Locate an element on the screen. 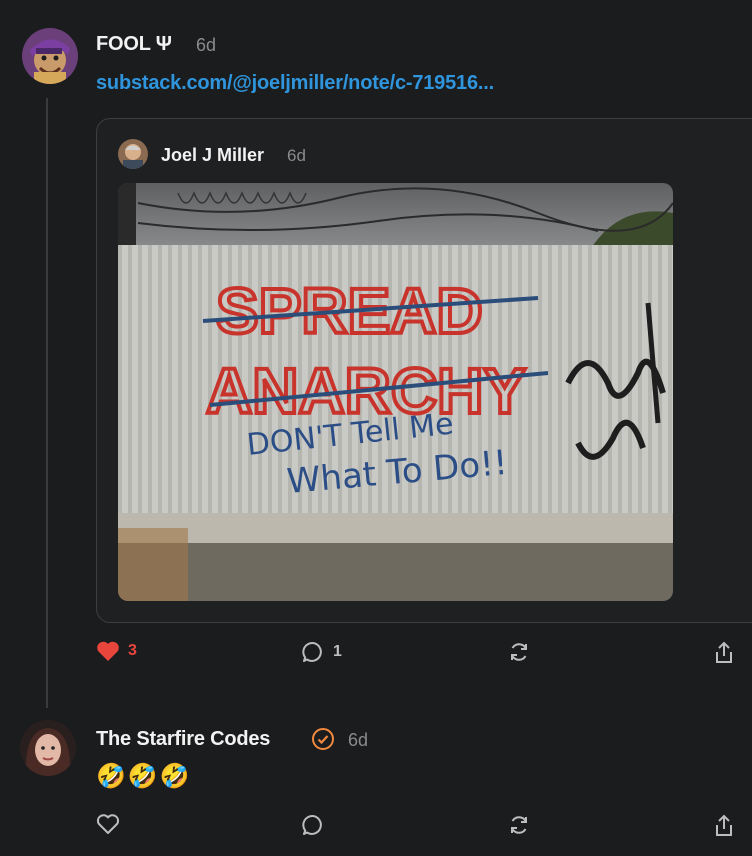  share-button is located at coordinates (724, 653).